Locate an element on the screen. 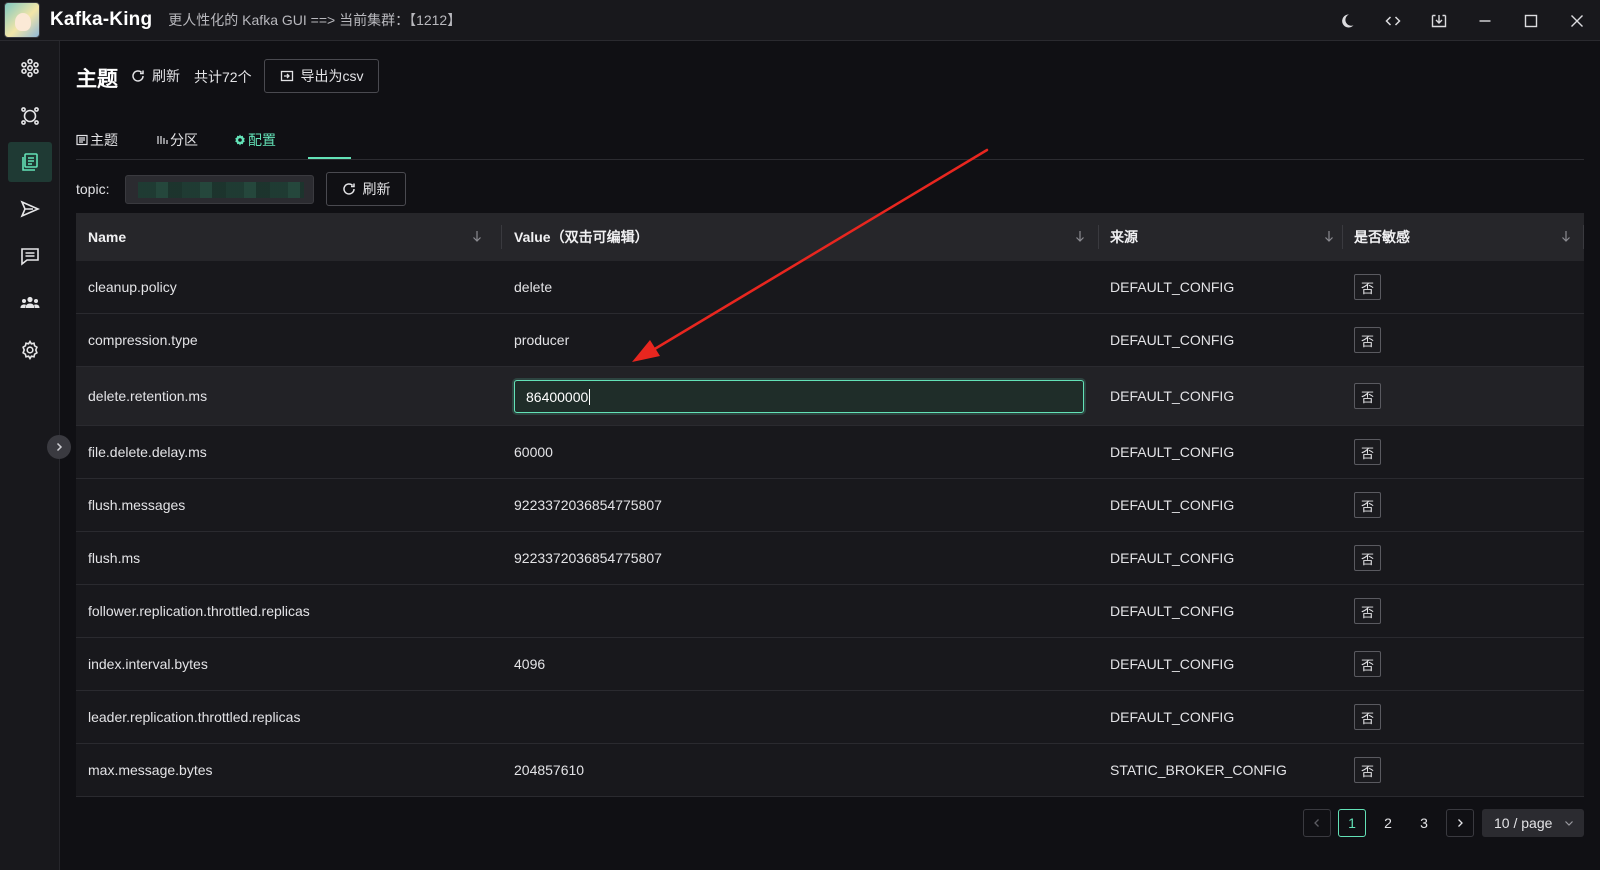 This screenshot has height=870, width=1600. message-icon is located at coordinates (30, 257).